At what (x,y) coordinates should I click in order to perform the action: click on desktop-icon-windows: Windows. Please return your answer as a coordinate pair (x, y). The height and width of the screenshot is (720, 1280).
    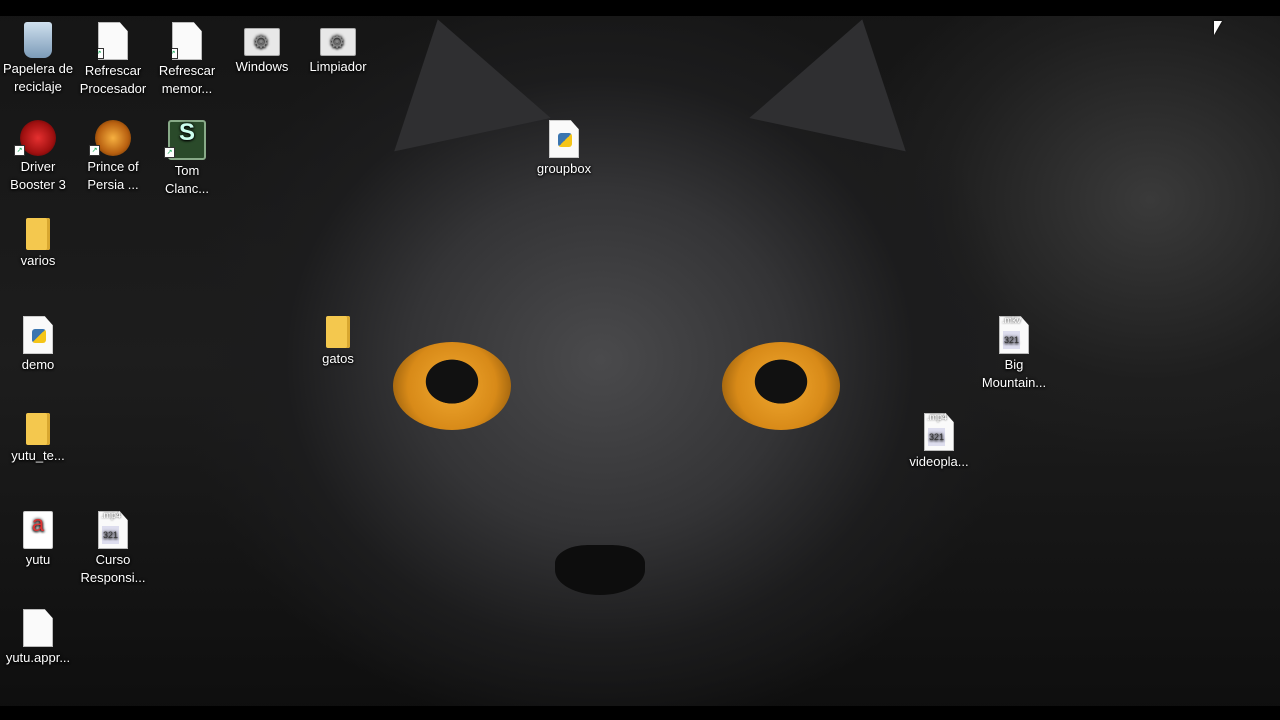
    Looking at the image, I should click on (262, 49).